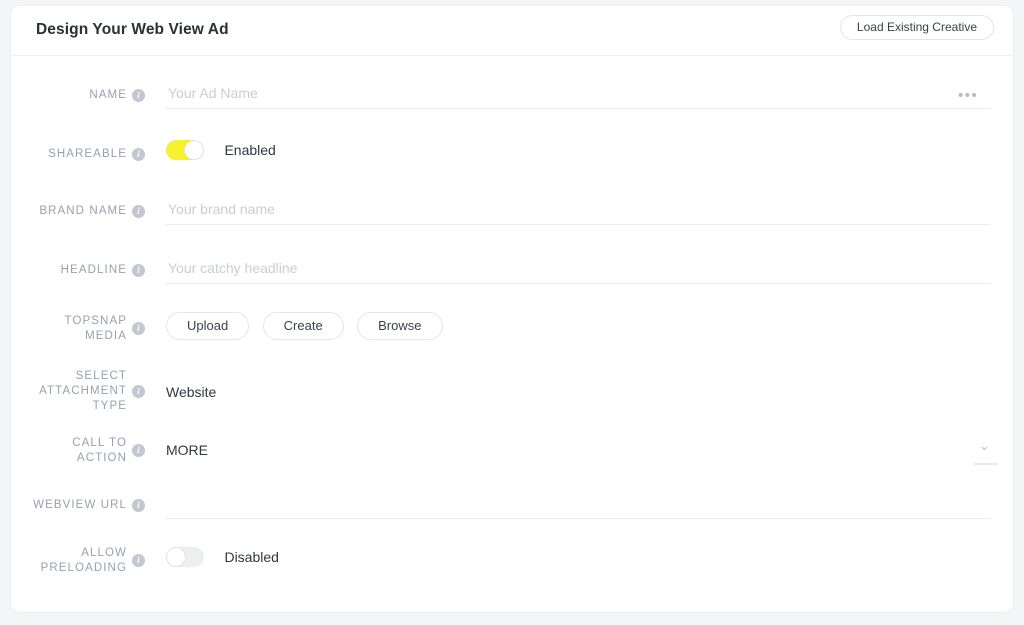 This screenshot has height=625, width=1024. Describe the element at coordinates (578, 211) in the screenshot. I see `brand-name-input` at that location.